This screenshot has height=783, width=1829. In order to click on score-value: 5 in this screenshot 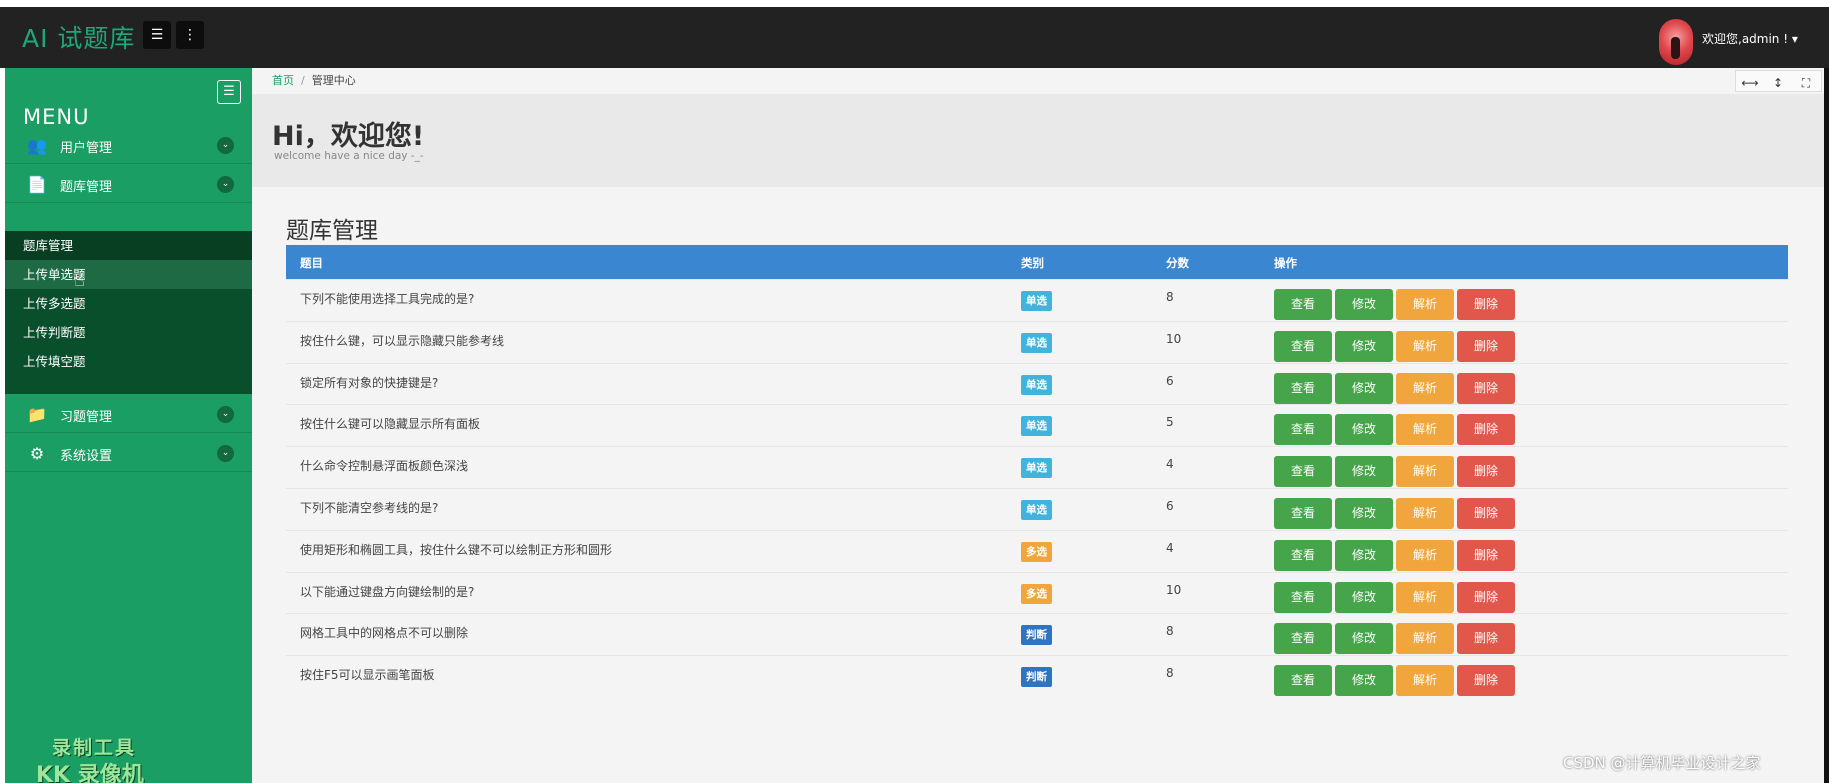, I will do `click(1170, 422)`.